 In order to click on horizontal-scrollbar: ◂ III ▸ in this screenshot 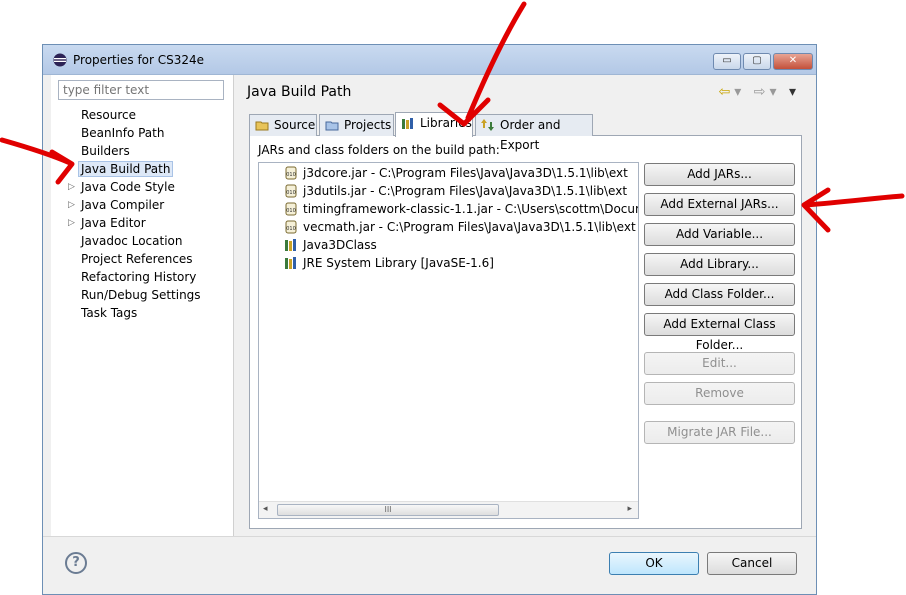, I will do `click(448, 509)`.